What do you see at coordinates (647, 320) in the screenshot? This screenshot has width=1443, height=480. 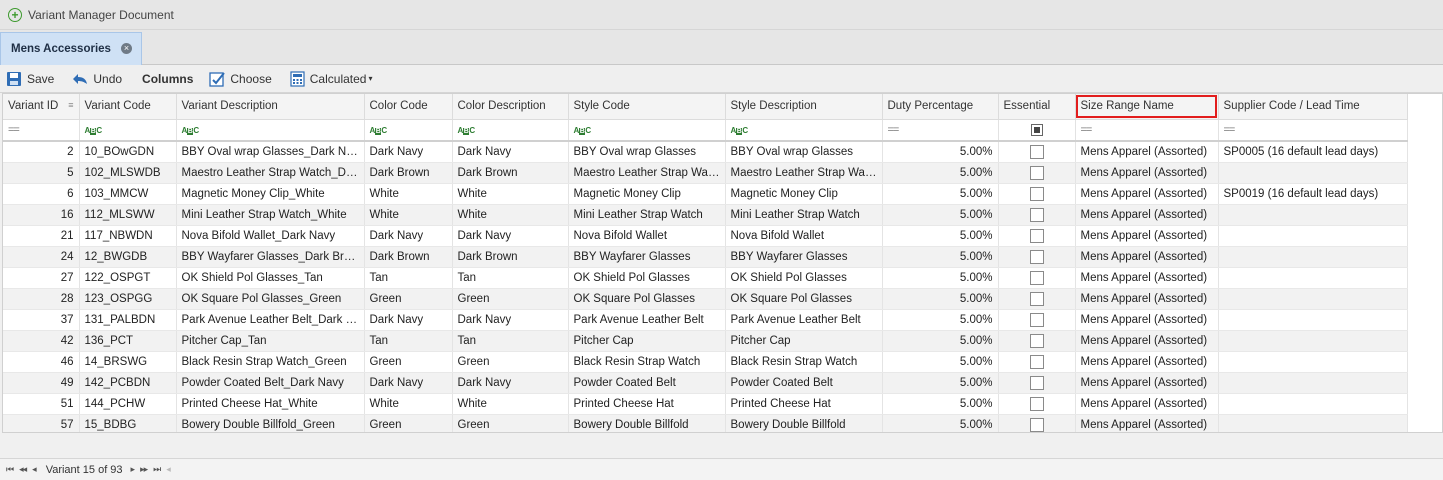 I see `cell-style-code: Park Avenue Leather Belt` at bounding box center [647, 320].